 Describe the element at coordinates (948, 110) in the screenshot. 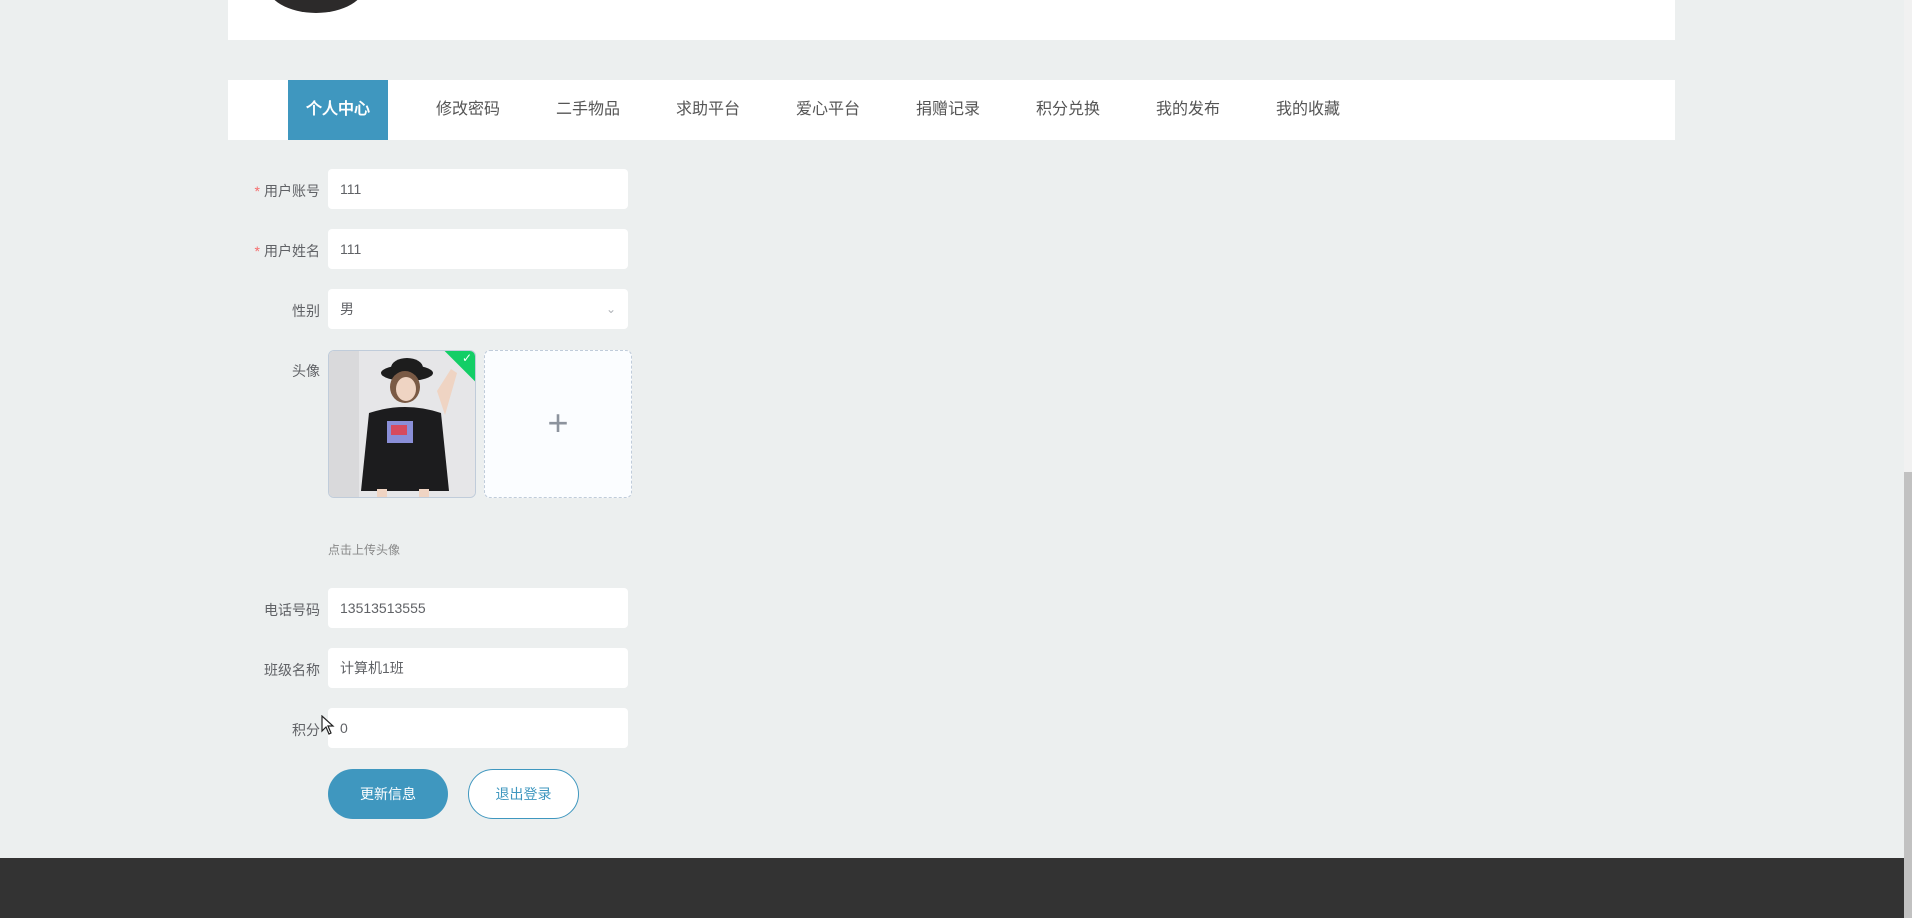

I see `tab-donation-records: 捐赠记录` at that location.